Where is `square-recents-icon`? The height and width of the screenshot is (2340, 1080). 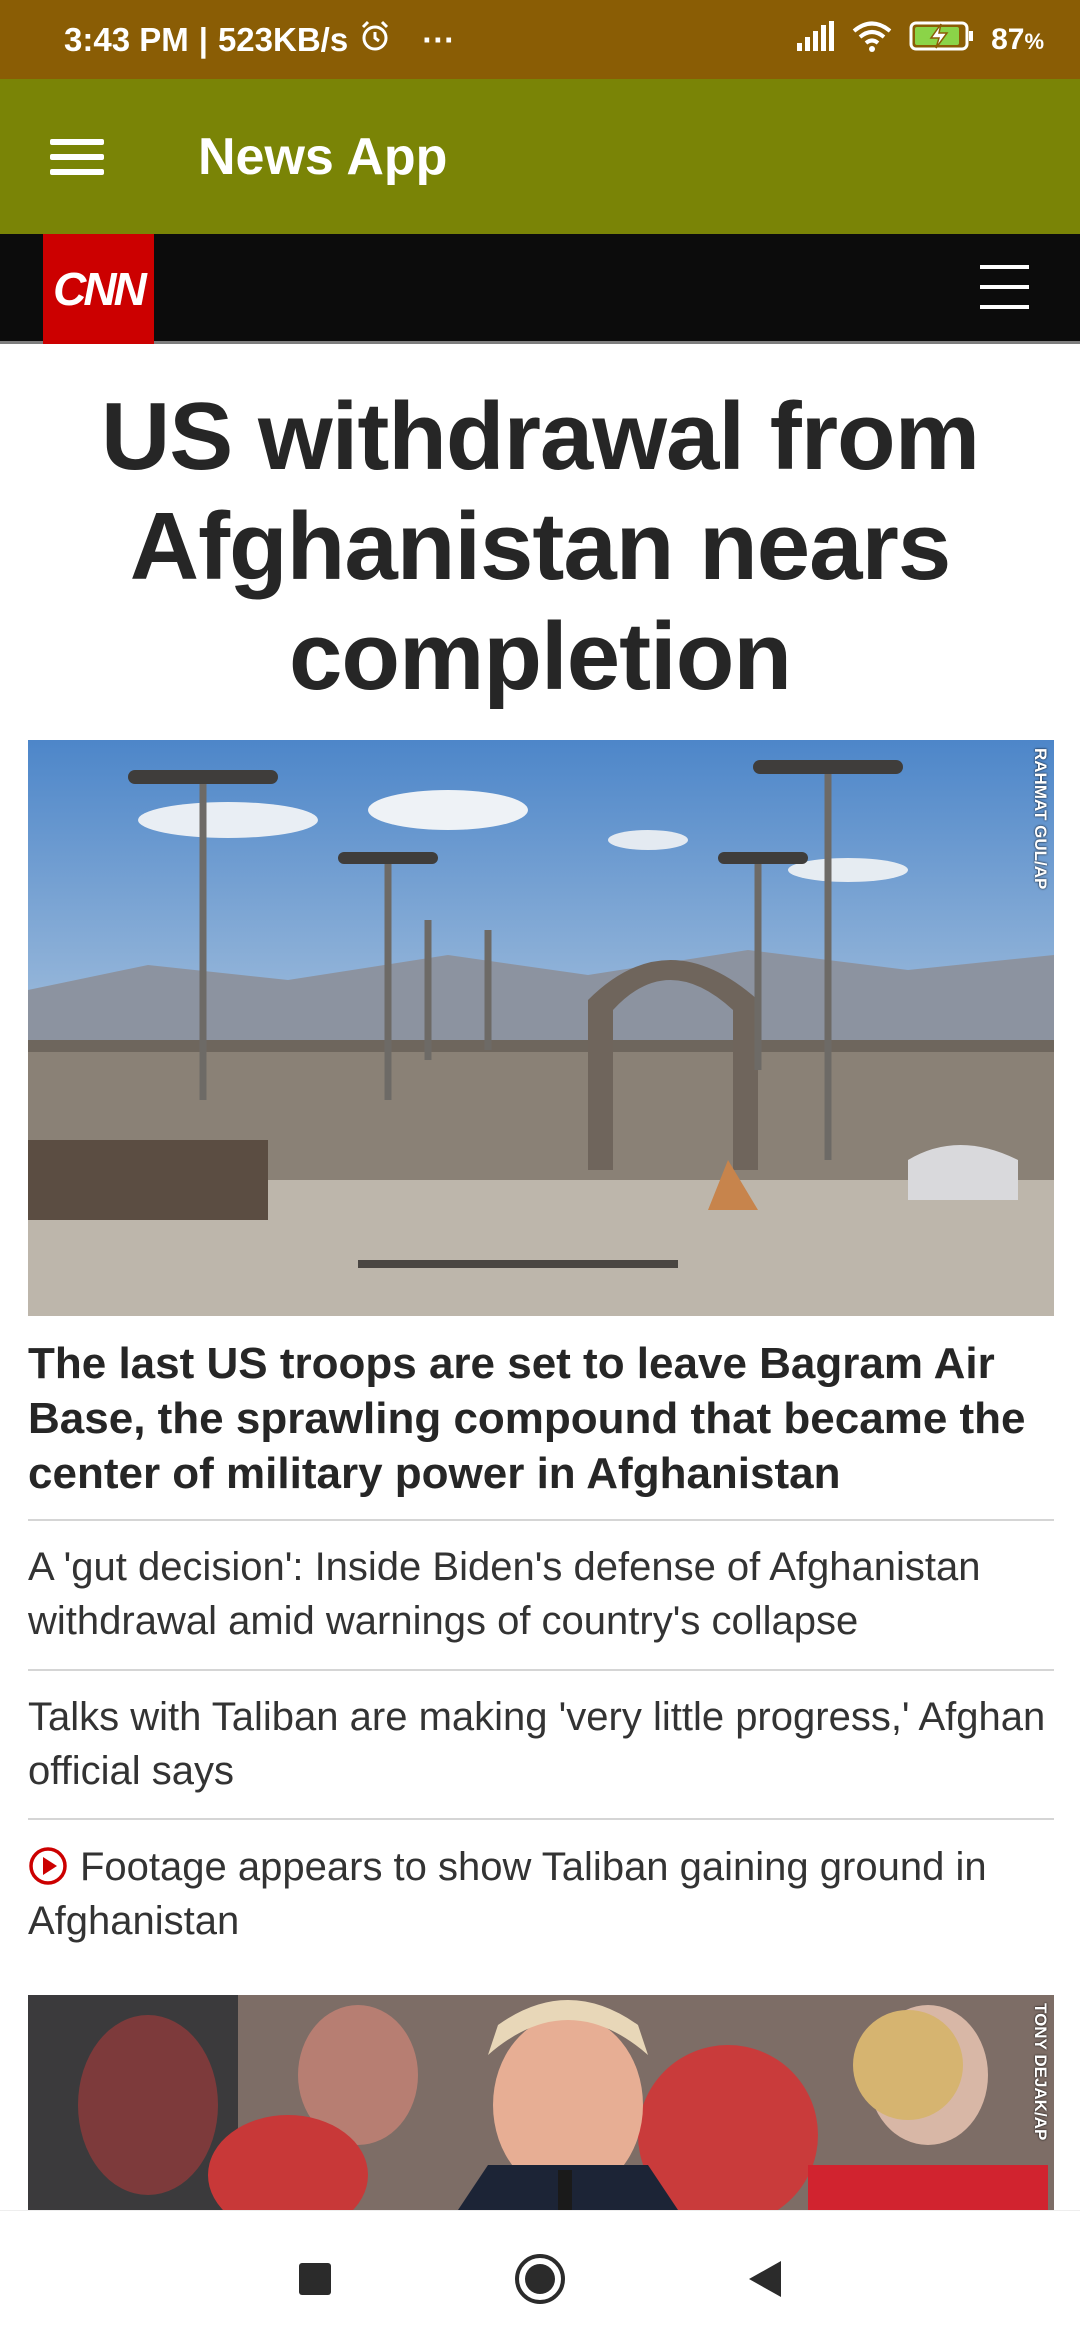 square-recents-icon is located at coordinates (315, 2279).